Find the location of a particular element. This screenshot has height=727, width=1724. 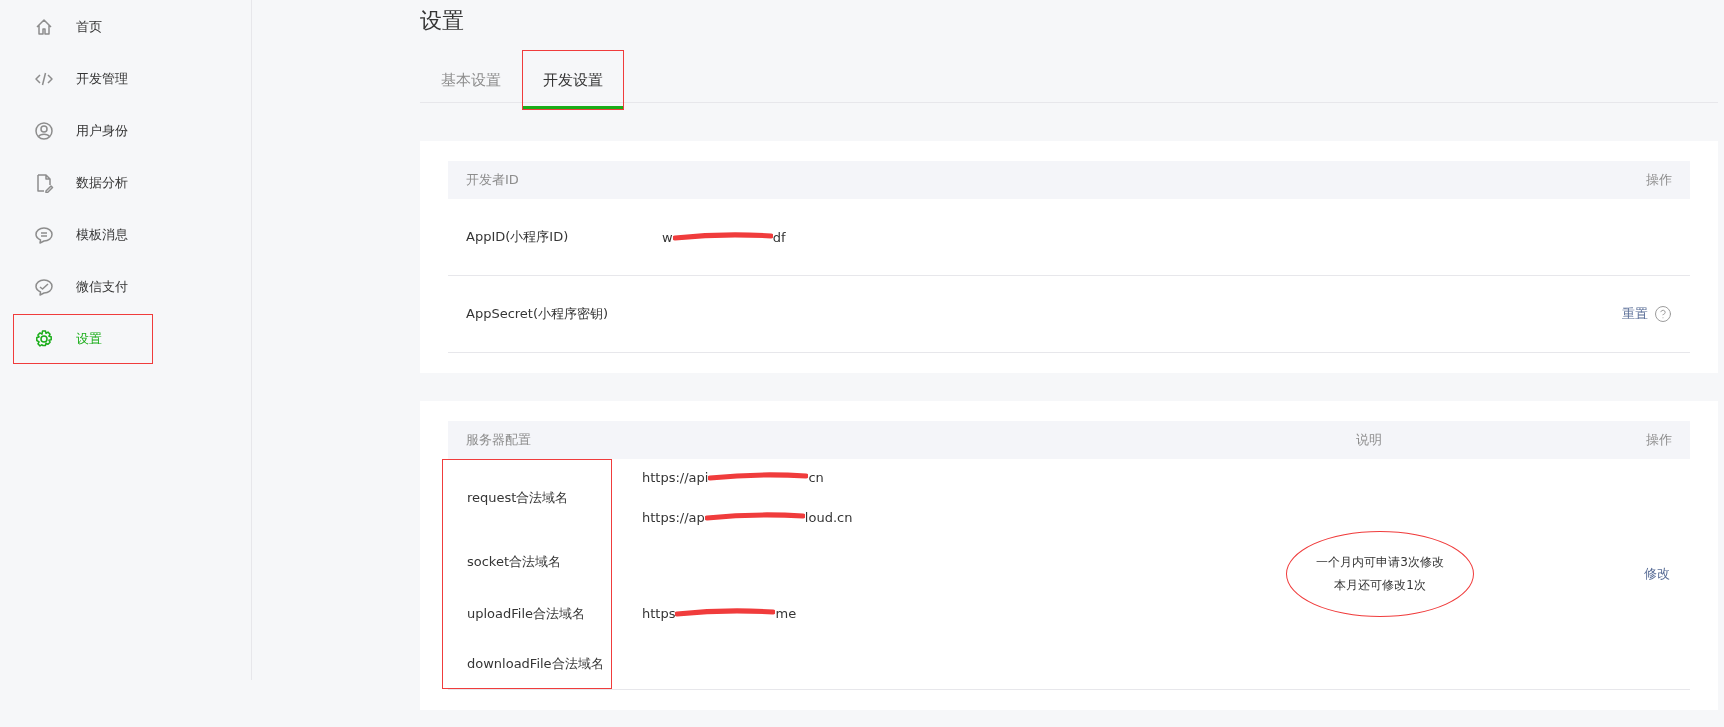

note-text: 本月还可修改1次 is located at coordinates (1380, 585).